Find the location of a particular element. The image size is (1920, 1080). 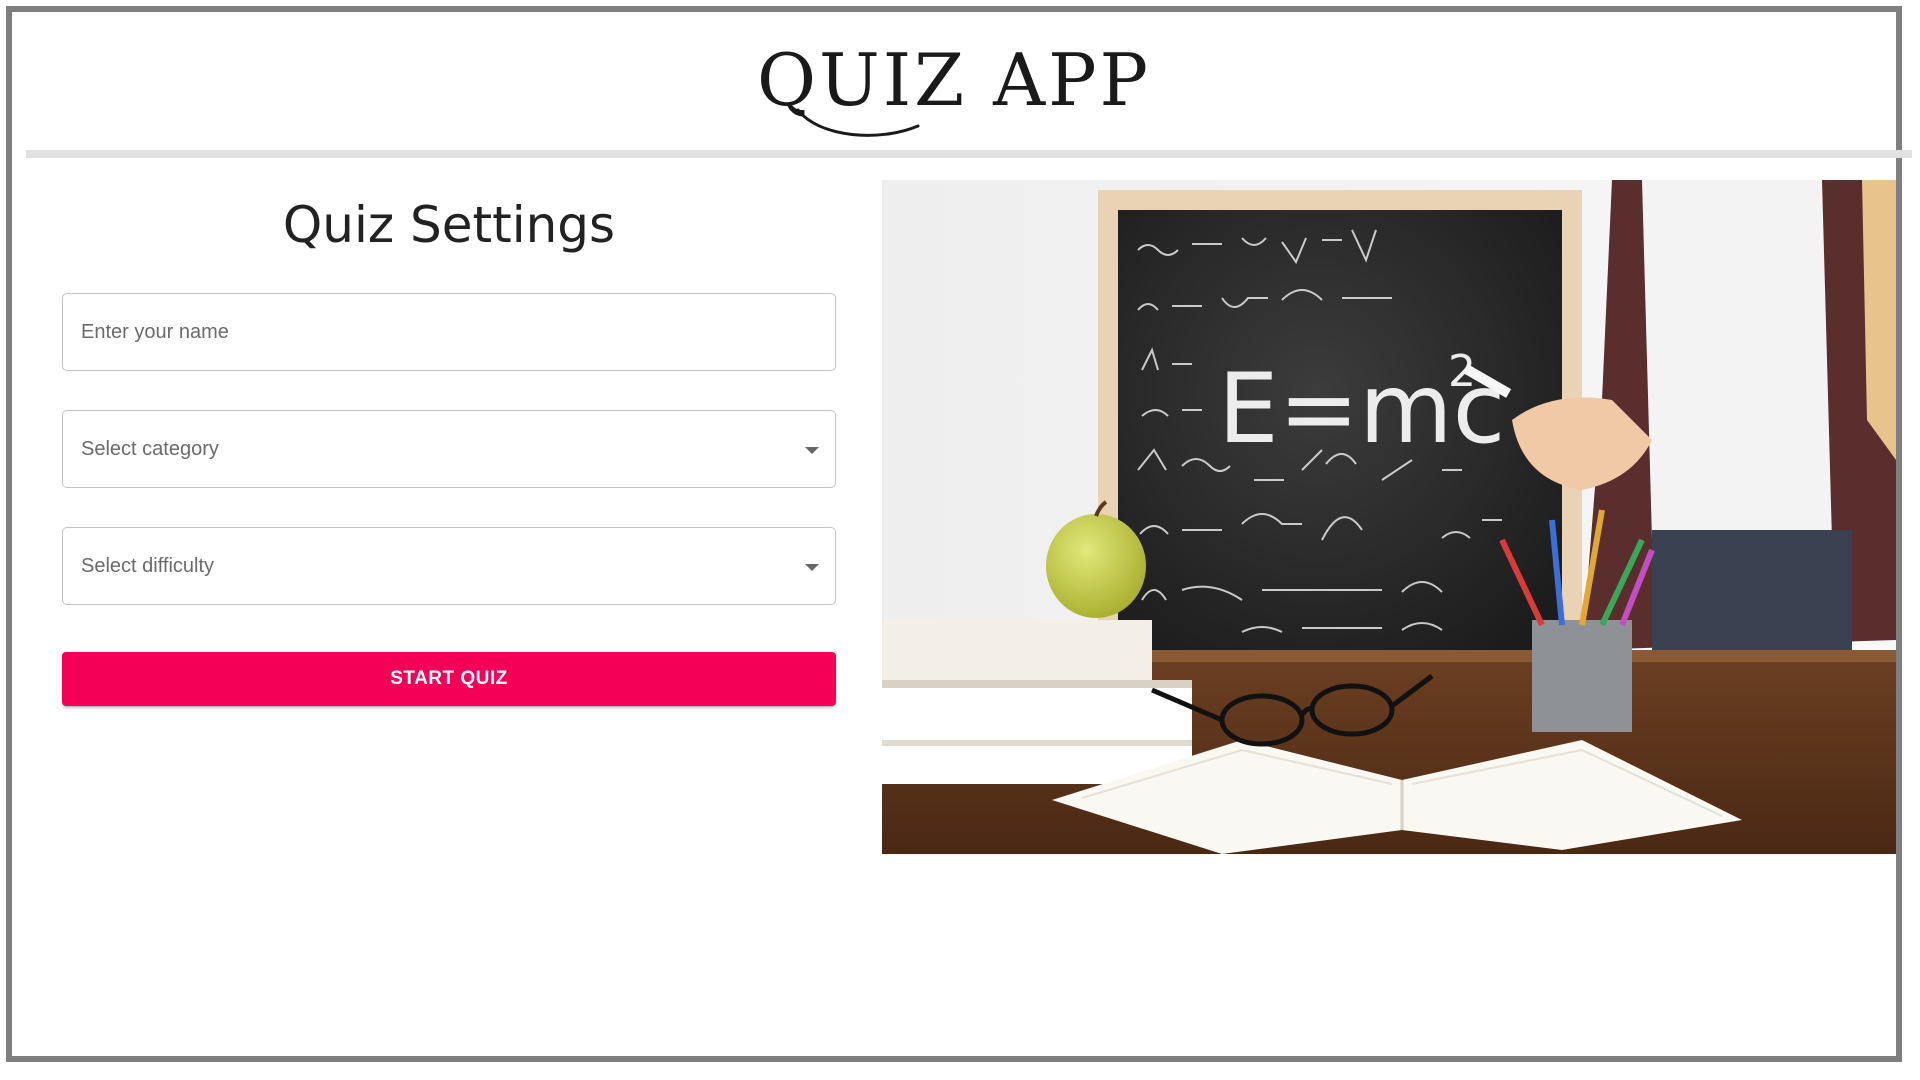

teacher-hair is located at coordinates (1879, 320).